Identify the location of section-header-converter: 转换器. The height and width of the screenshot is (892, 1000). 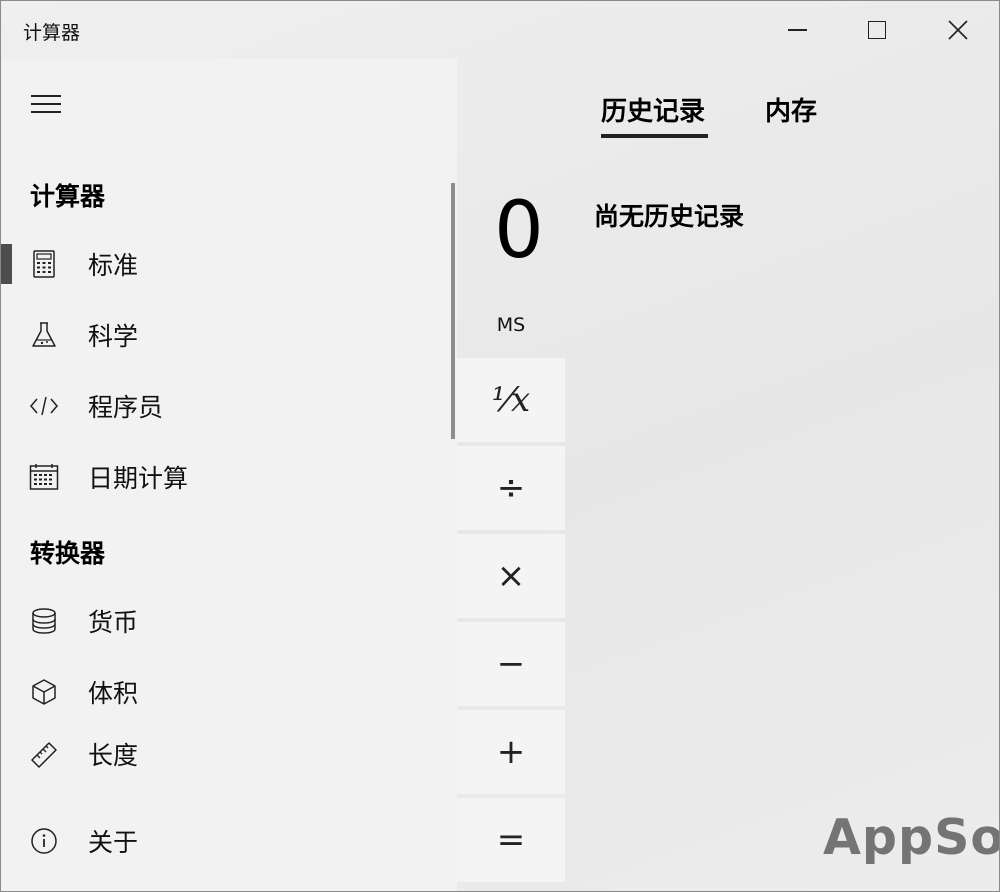
(68, 553).